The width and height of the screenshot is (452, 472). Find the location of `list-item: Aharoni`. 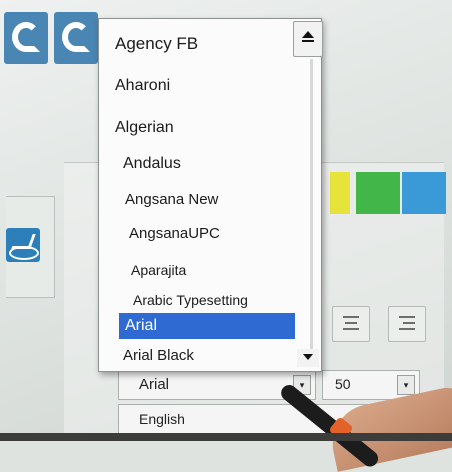

list-item: Aharoni is located at coordinates (205, 86).